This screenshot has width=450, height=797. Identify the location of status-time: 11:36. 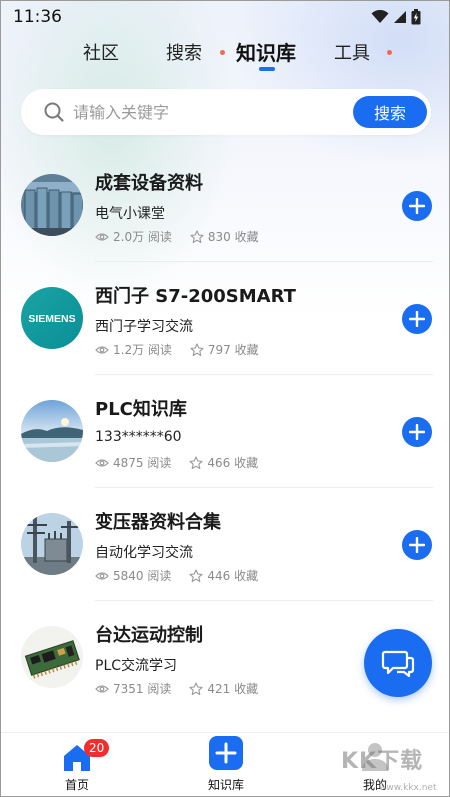
(37, 17).